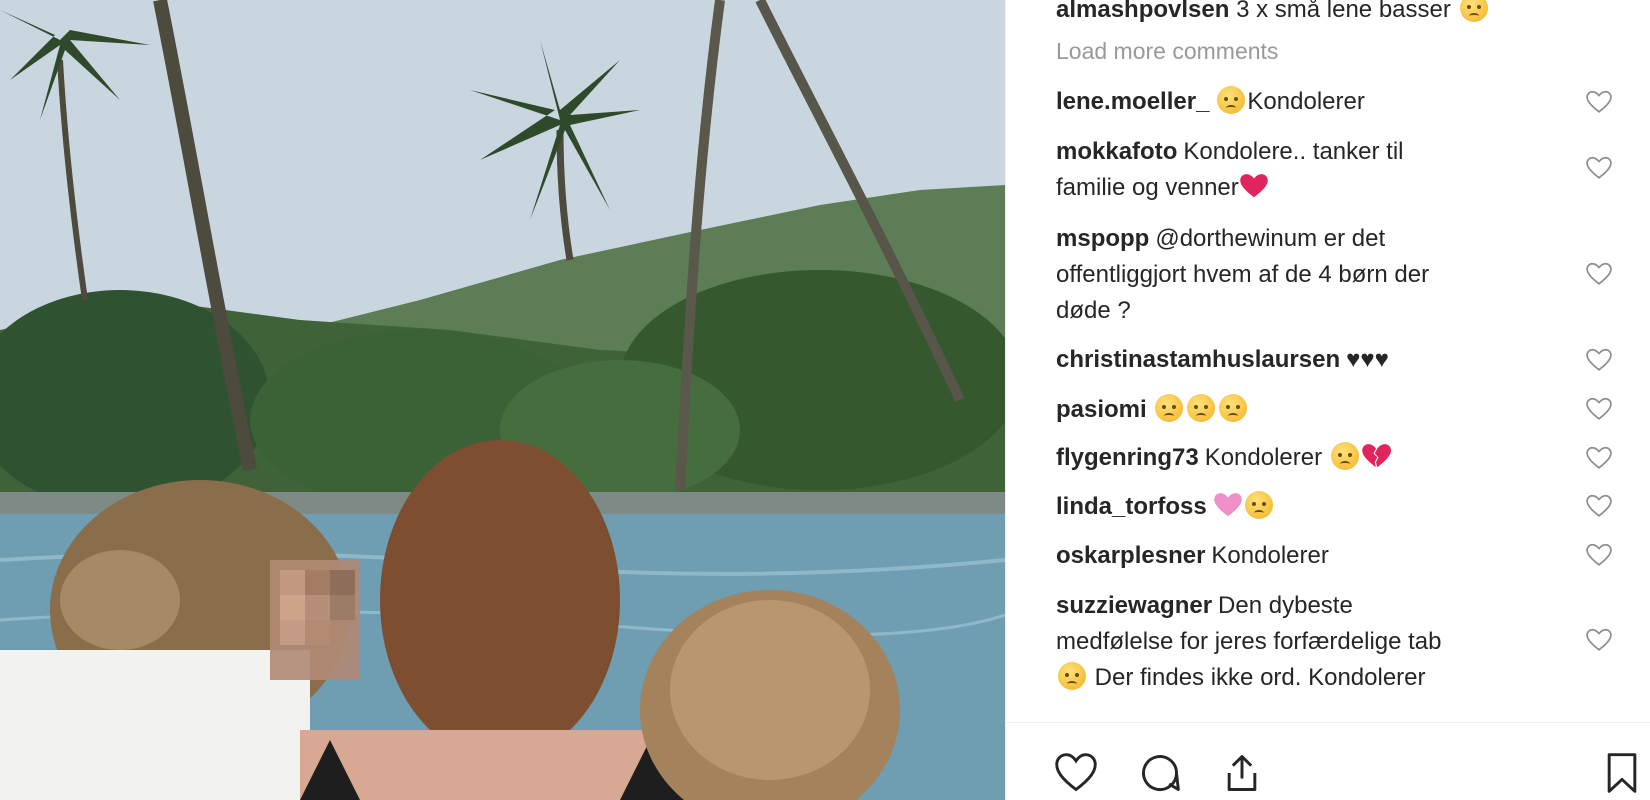 The height and width of the screenshot is (800, 1650). Describe the element at coordinates (1622, 773) in the screenshot. I see `bookmark-icon` at that location.